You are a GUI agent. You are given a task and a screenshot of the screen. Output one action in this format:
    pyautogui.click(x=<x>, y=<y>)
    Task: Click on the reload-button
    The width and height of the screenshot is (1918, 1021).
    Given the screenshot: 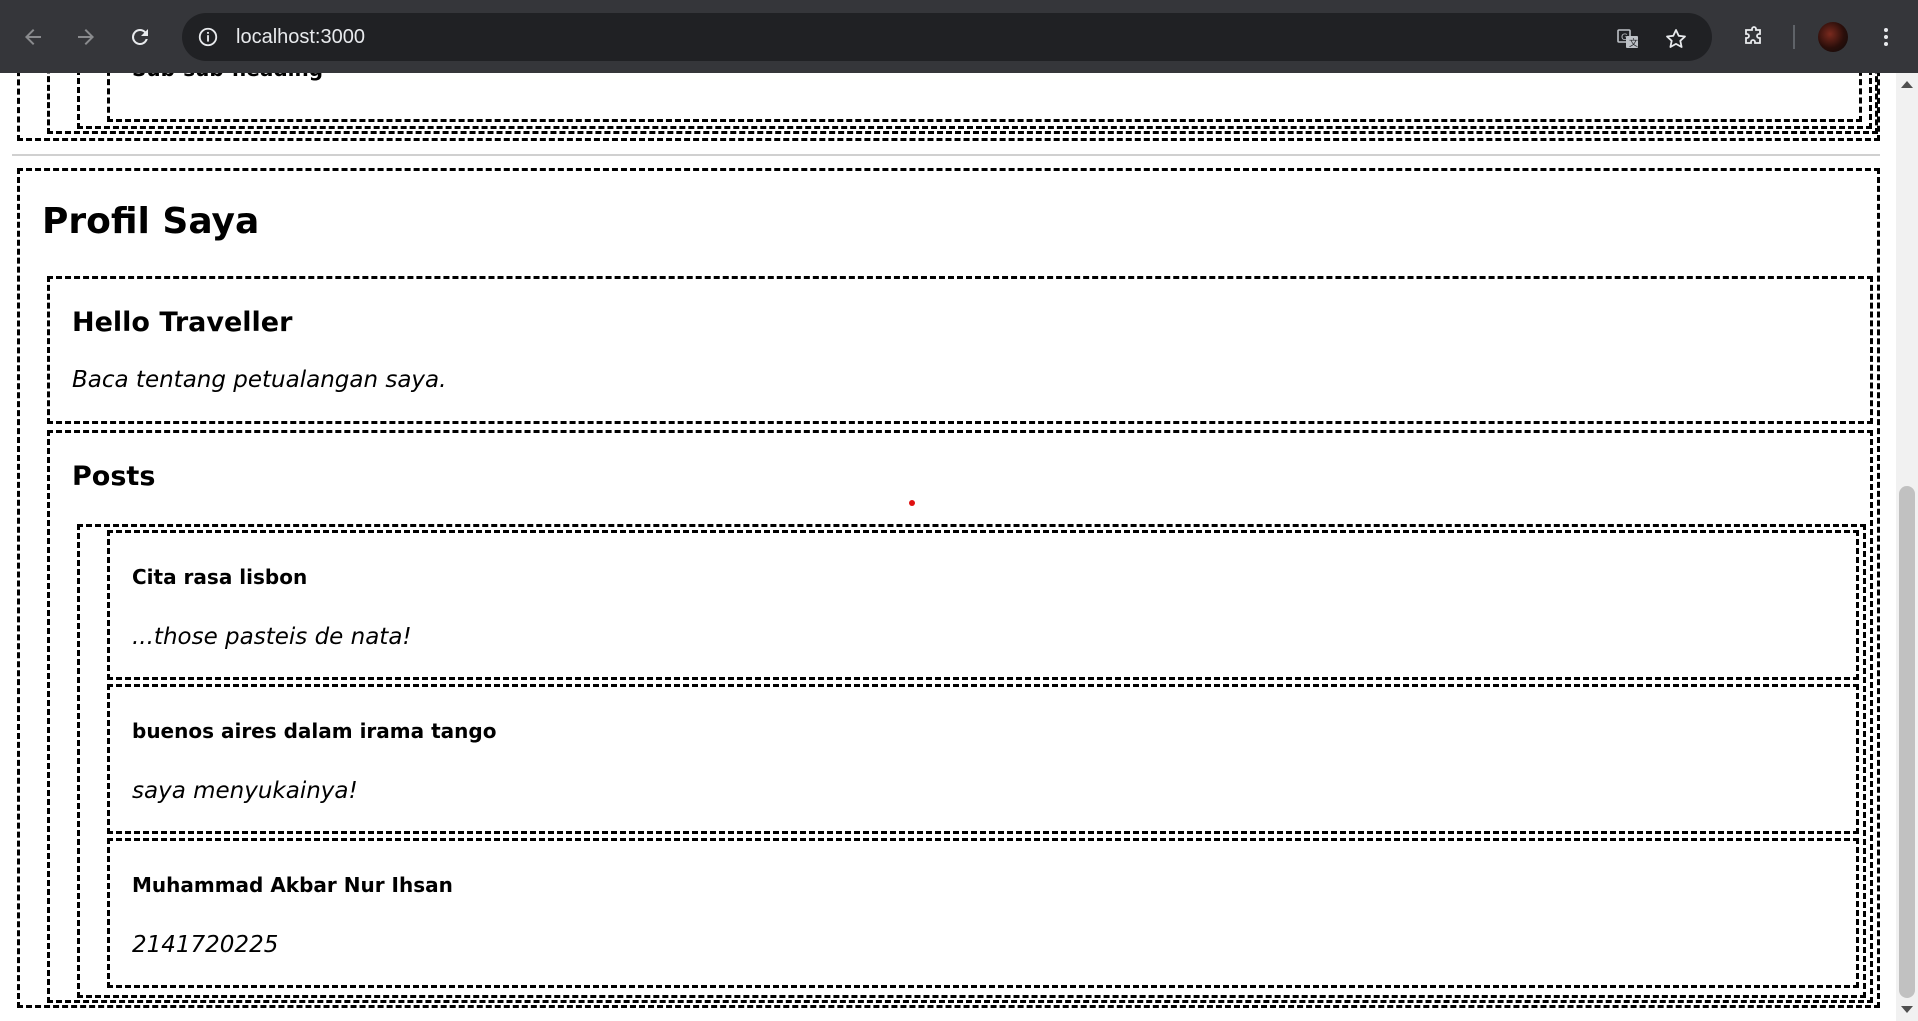 What is the action you would take?
    pyautogui.click(x=140, y=37)
    